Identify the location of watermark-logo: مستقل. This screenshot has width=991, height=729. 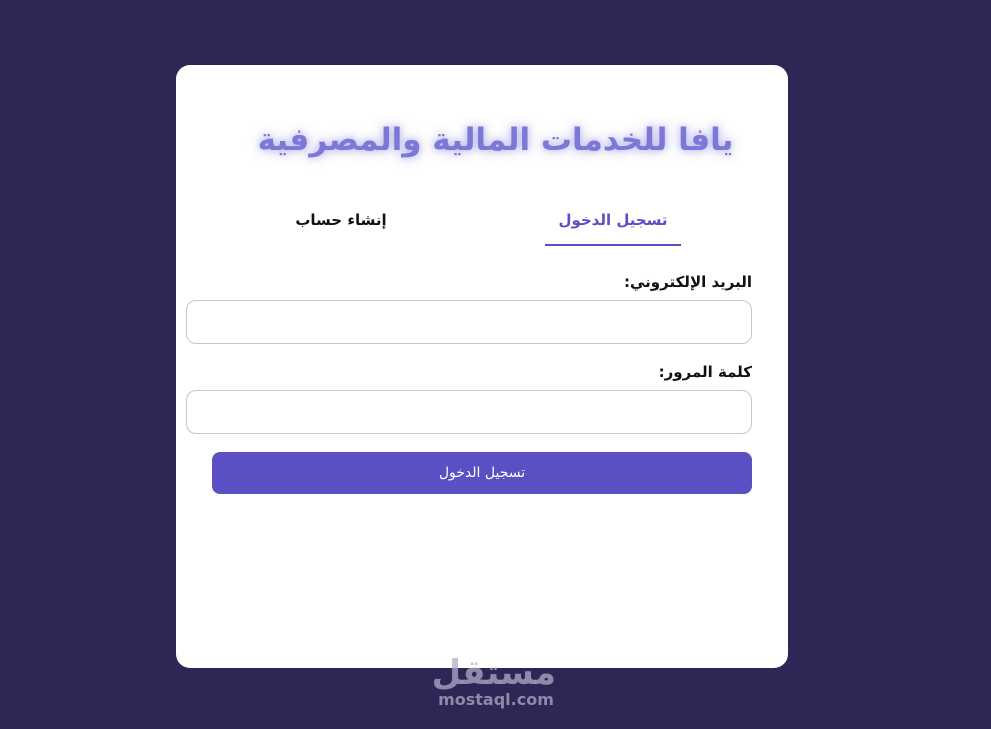
(493, 673).